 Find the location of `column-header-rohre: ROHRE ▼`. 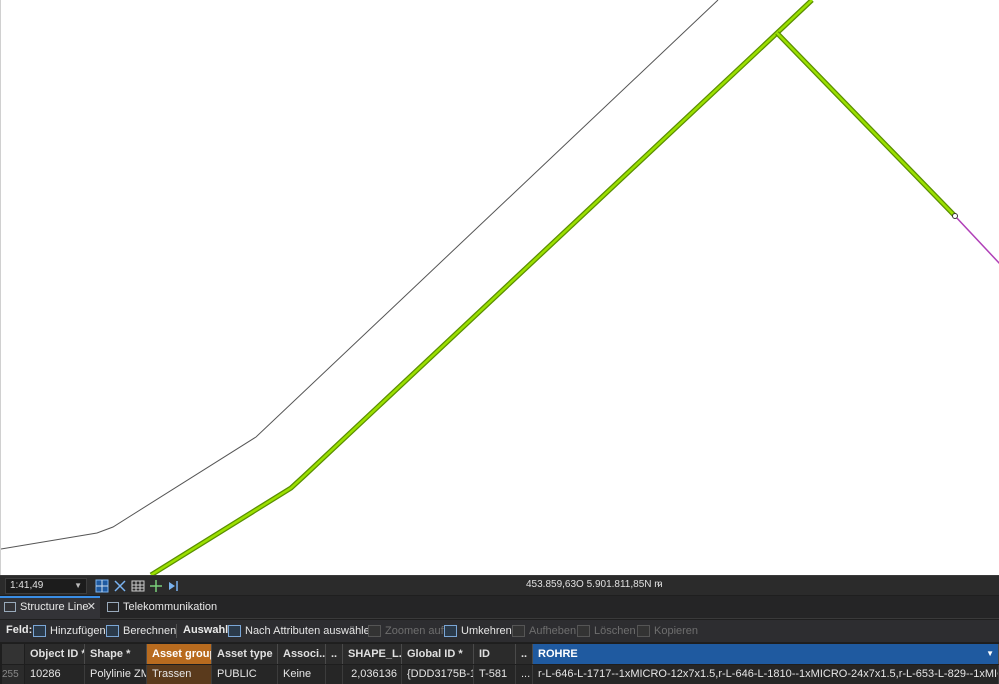

column-header-rohre: ROHRE ▼ is located at coordinates (766, 654).